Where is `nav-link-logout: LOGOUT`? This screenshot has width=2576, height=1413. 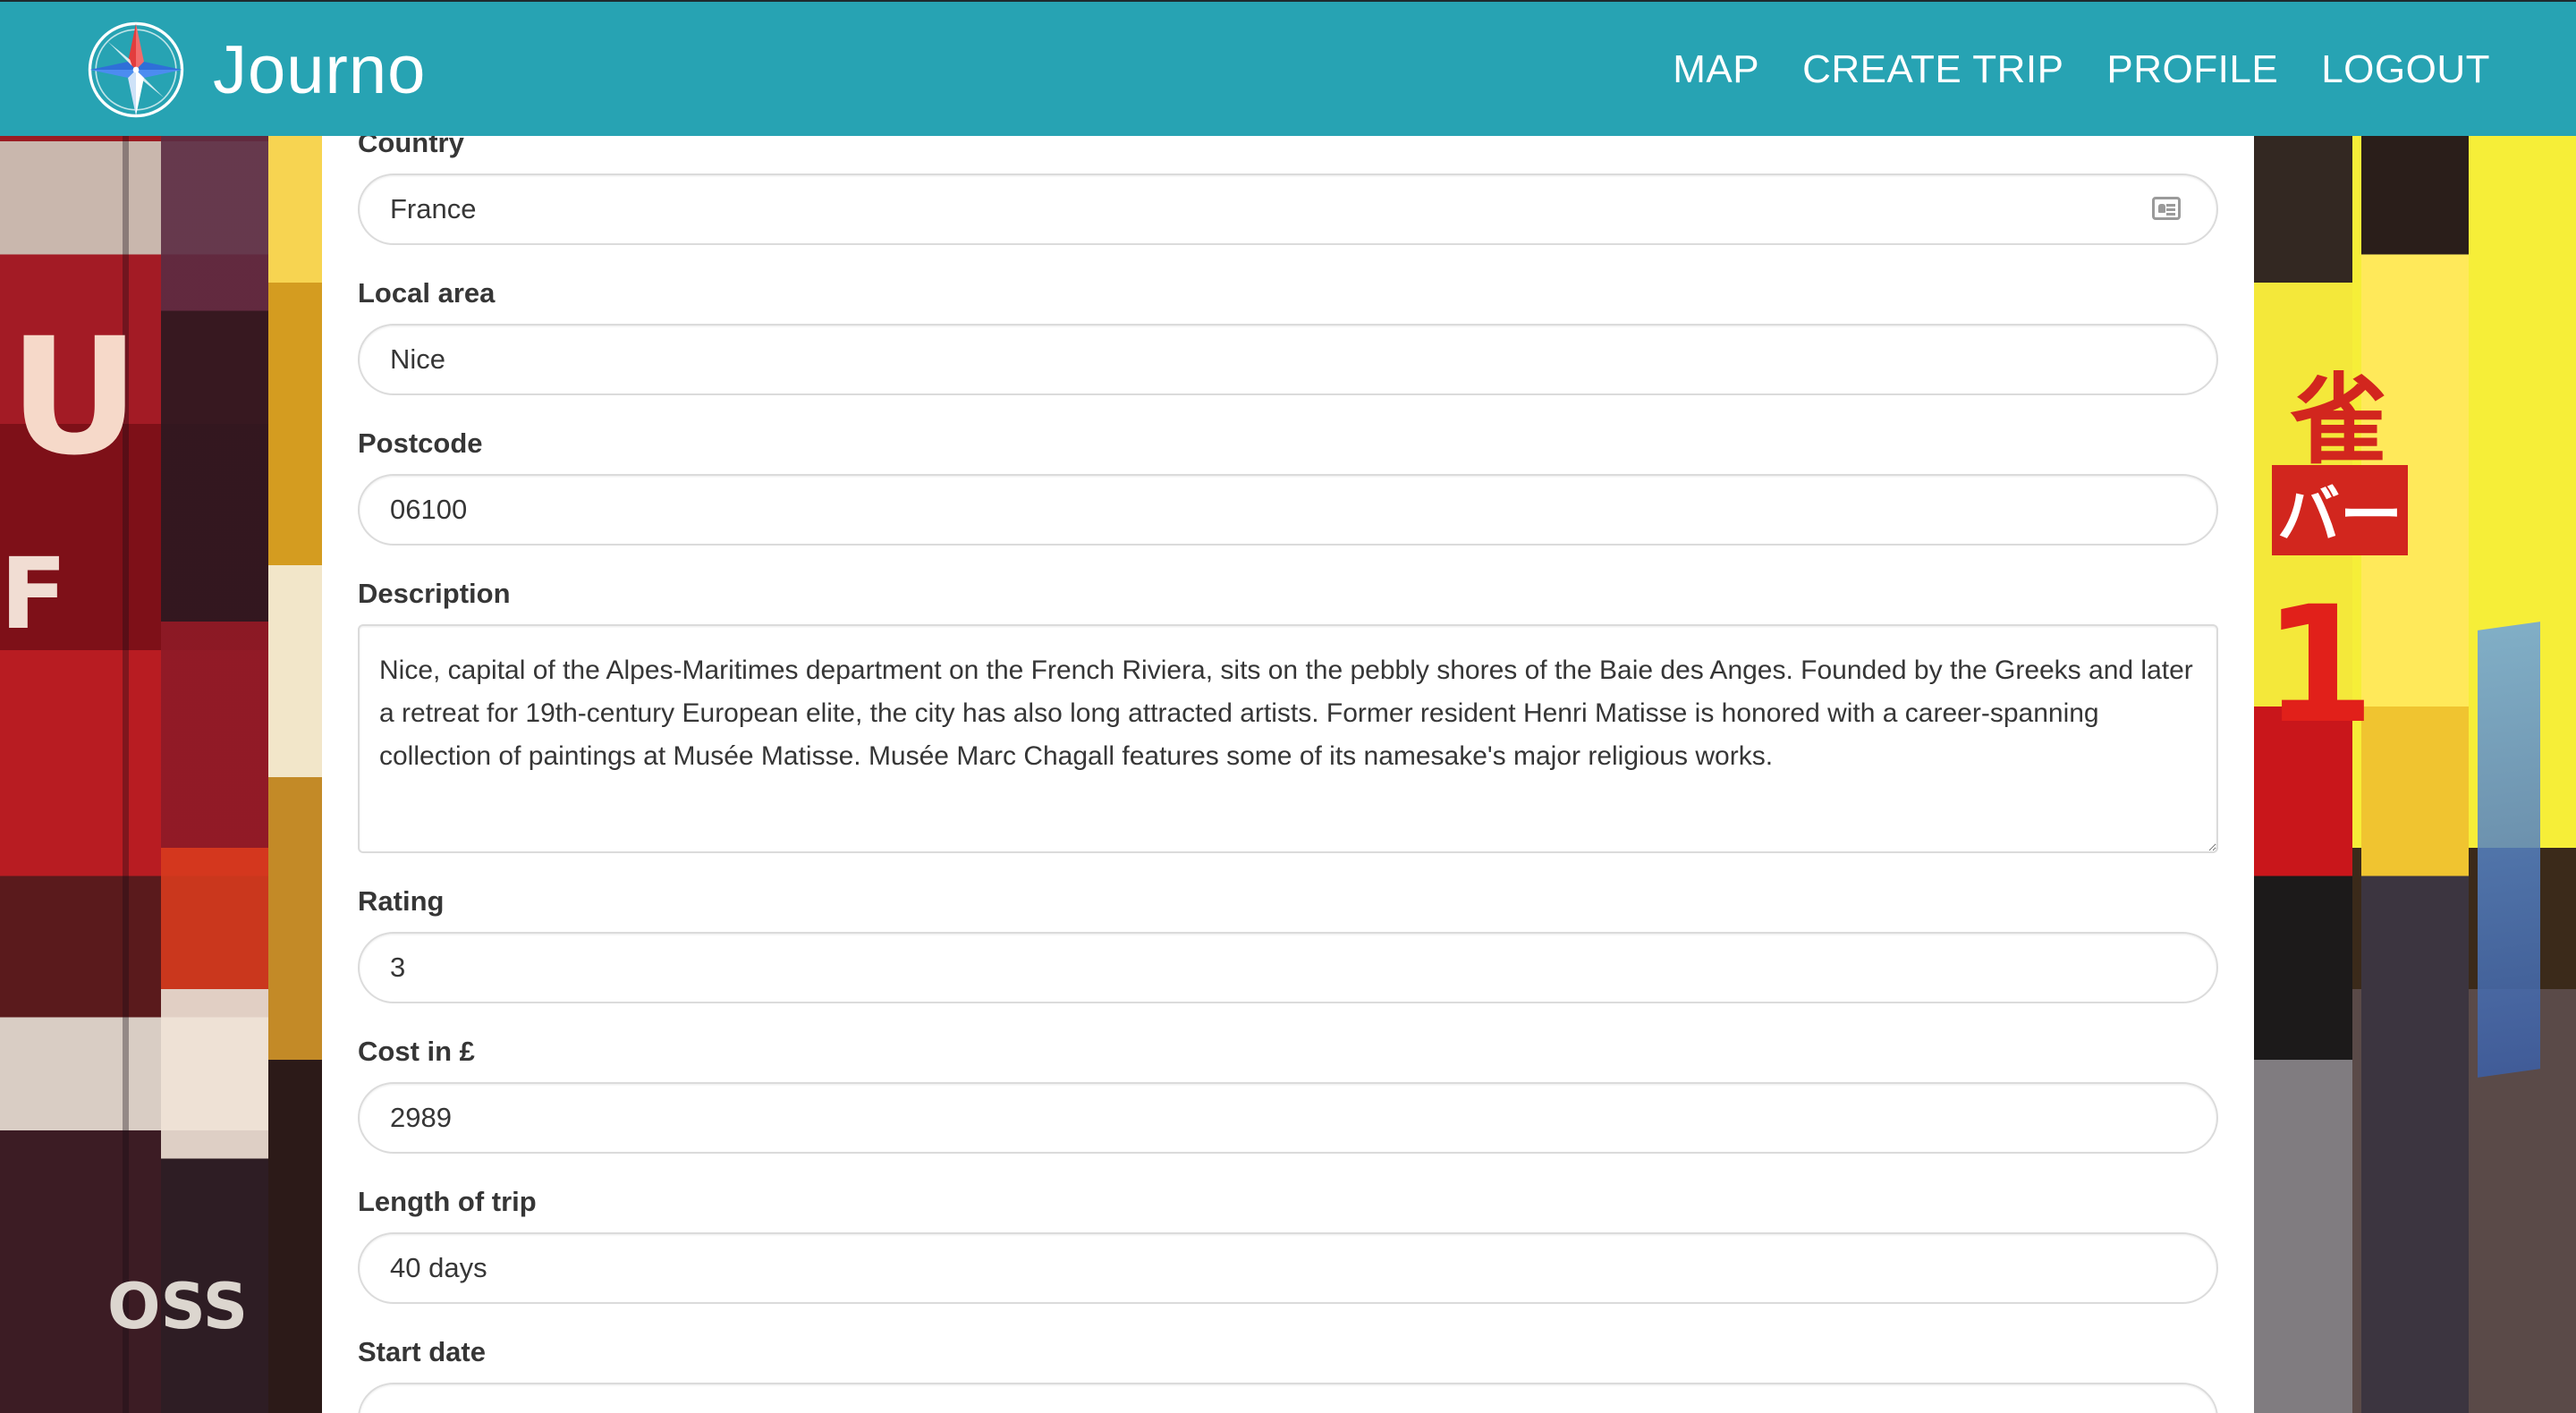 nav-link-logout: LOGOUT is located at coordinates (2405, 69).